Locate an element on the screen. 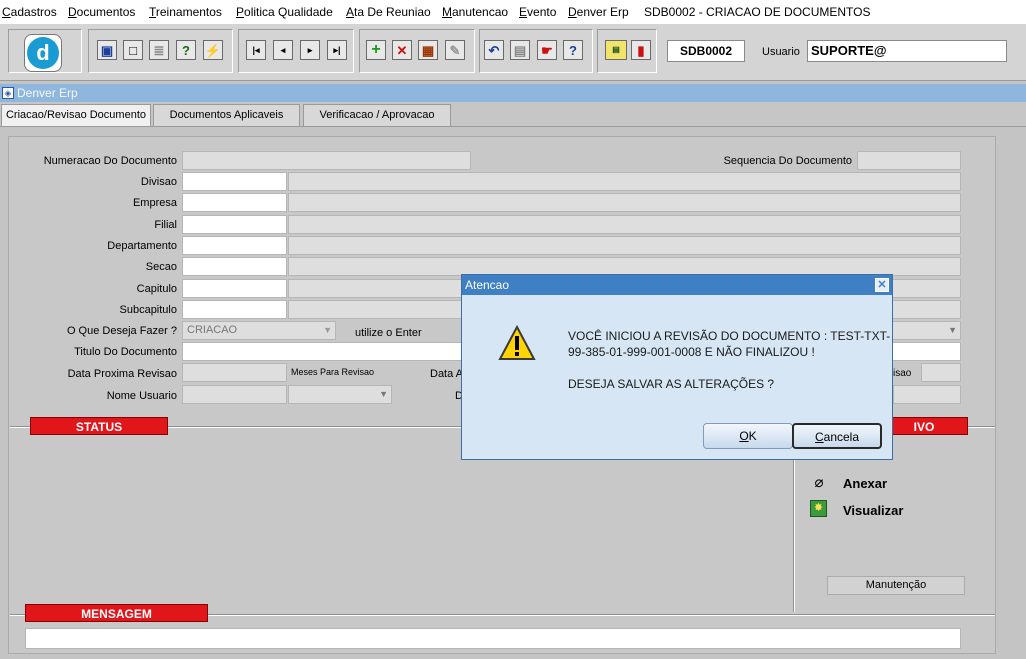  previous-record-icon: ◂ is located at coordinates (283, 50).